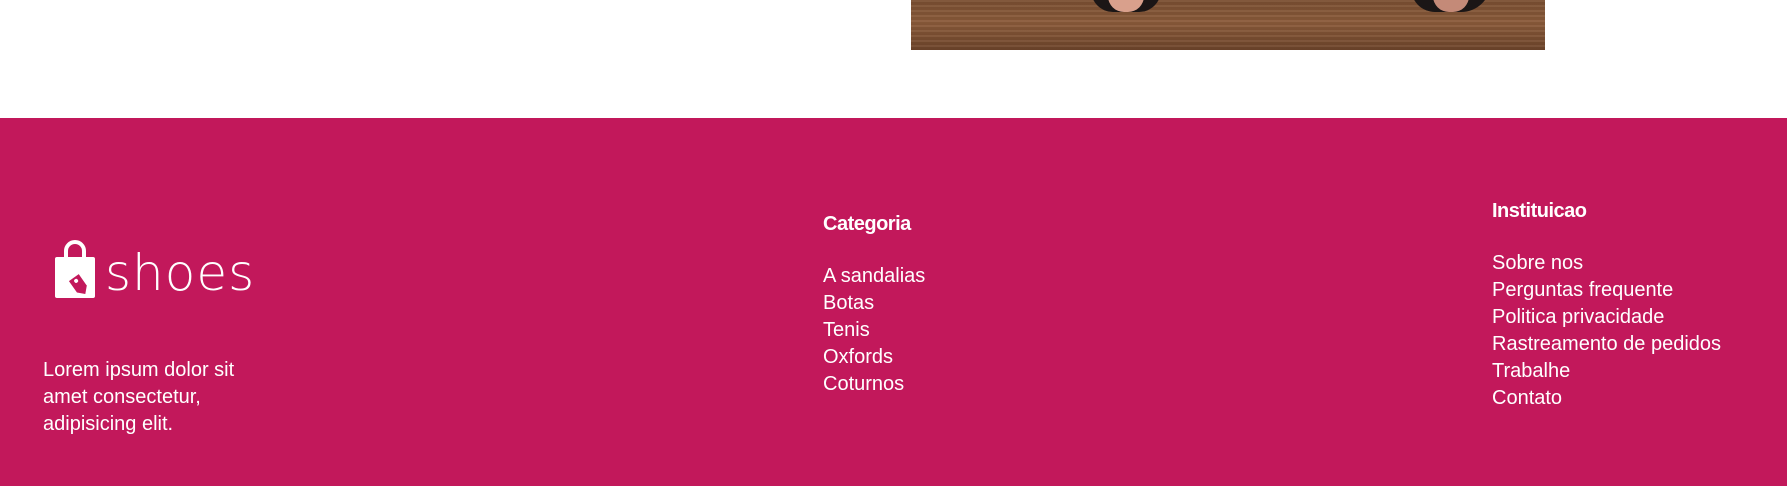  What do you see at coordinates (1606, 371) in the screenshot?
I see `instituicao-link-trabalhe: Trabalhe` at bounding box center [1606, 371].